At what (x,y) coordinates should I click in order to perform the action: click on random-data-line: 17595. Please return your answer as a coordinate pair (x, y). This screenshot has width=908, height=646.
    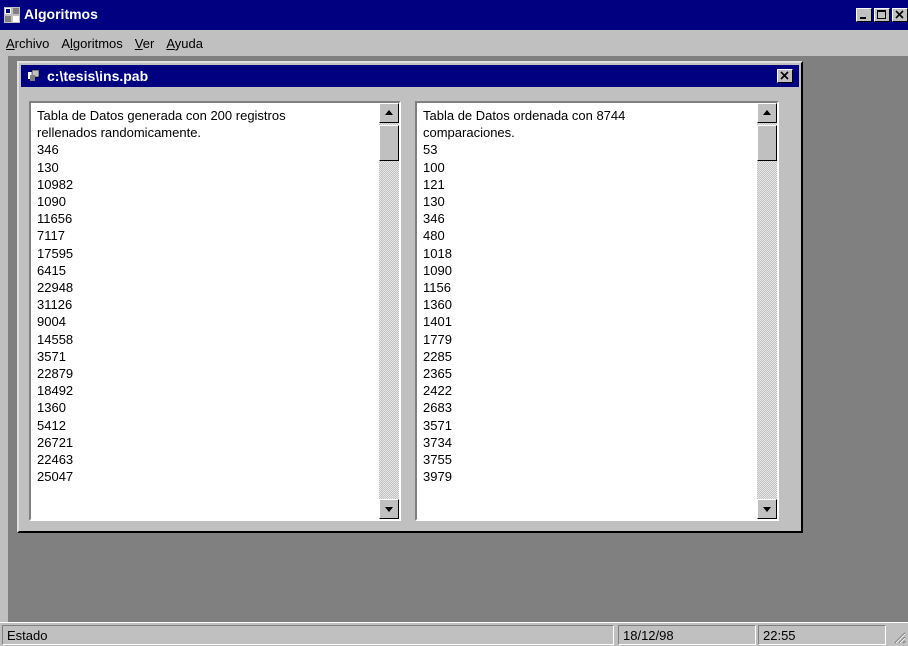
    Looking at the image, I should click on (55, 253).